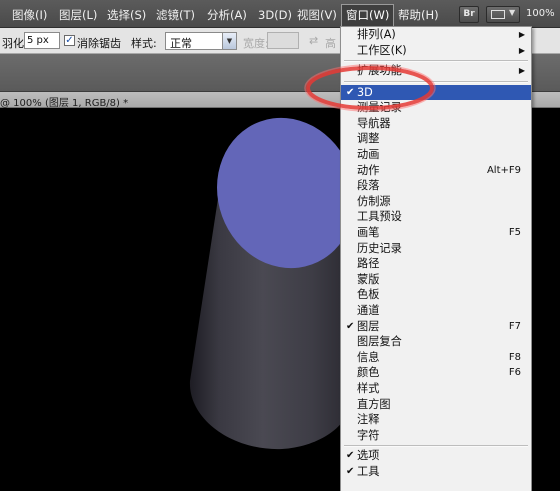 The image size is (560, 491). What do you see at coordinates (78, 15) in the screenshot?
I see `menu-layer: 图层(L)` at bounding box center [78, 15].